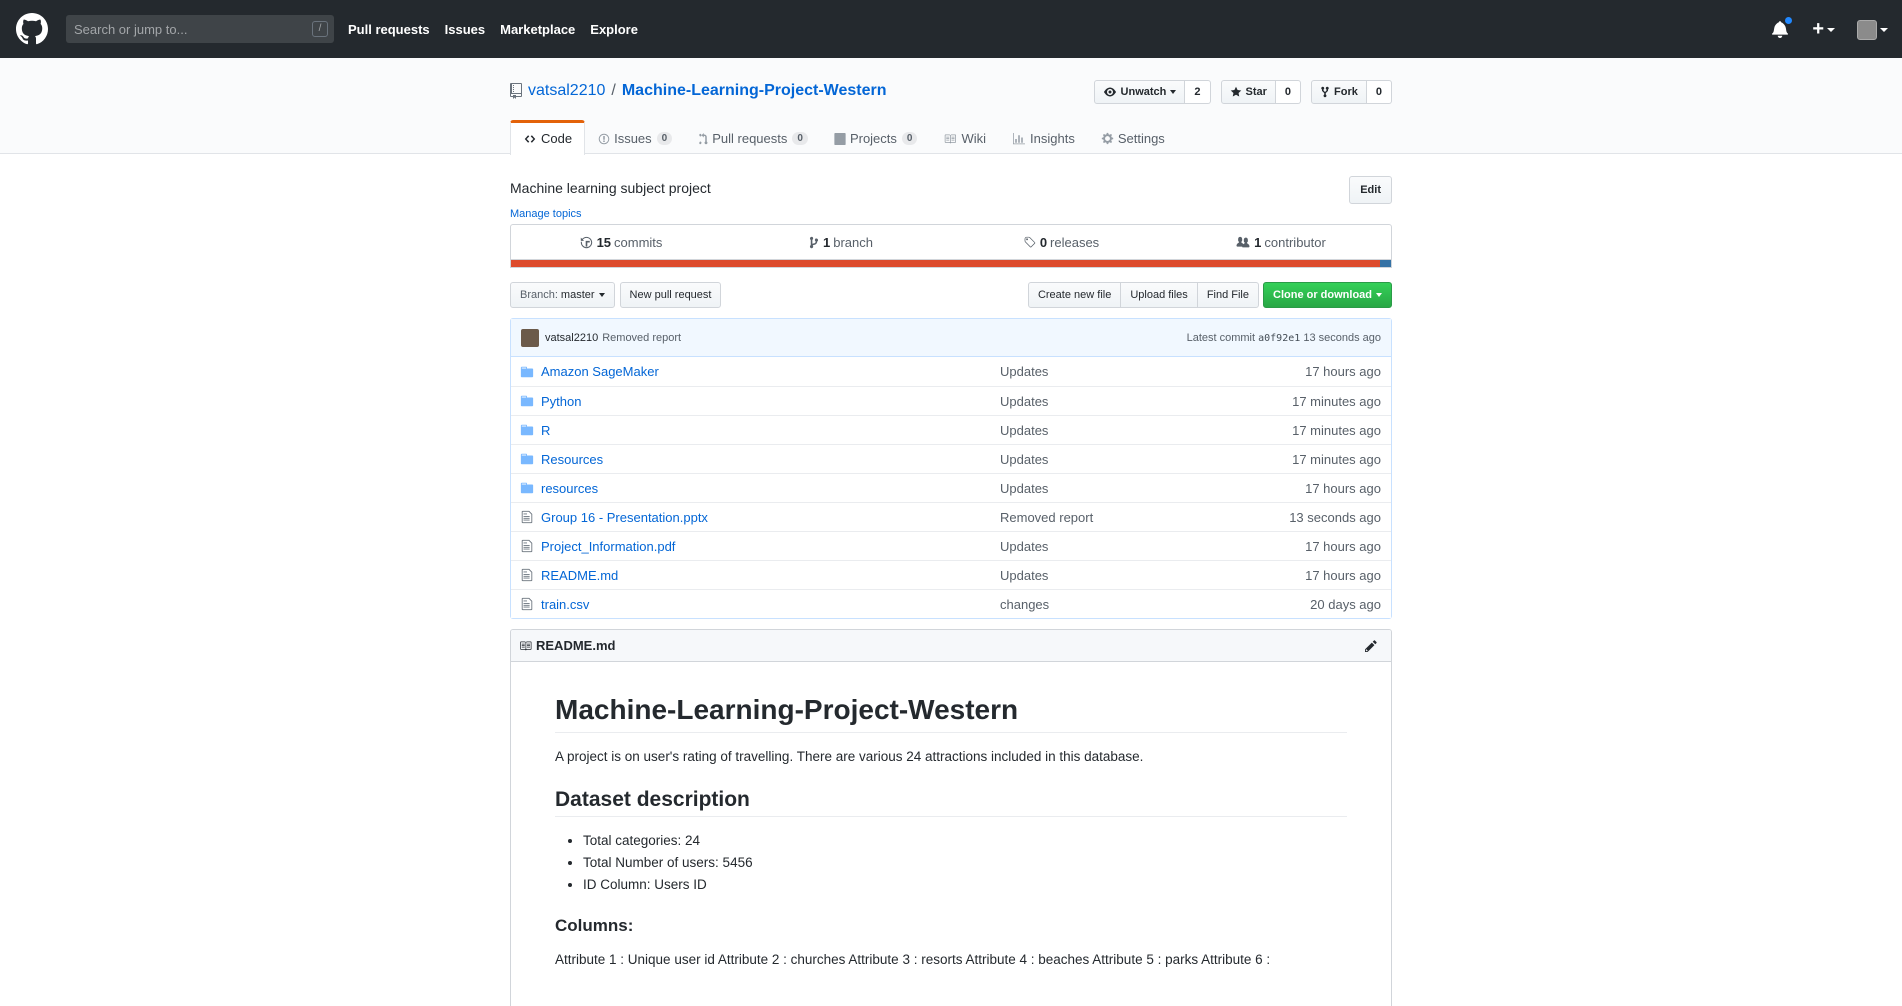 This screenshot has width=1902, height=1006. I want to click on file-commit-age: 17 hours ago, so click(1343, 371).